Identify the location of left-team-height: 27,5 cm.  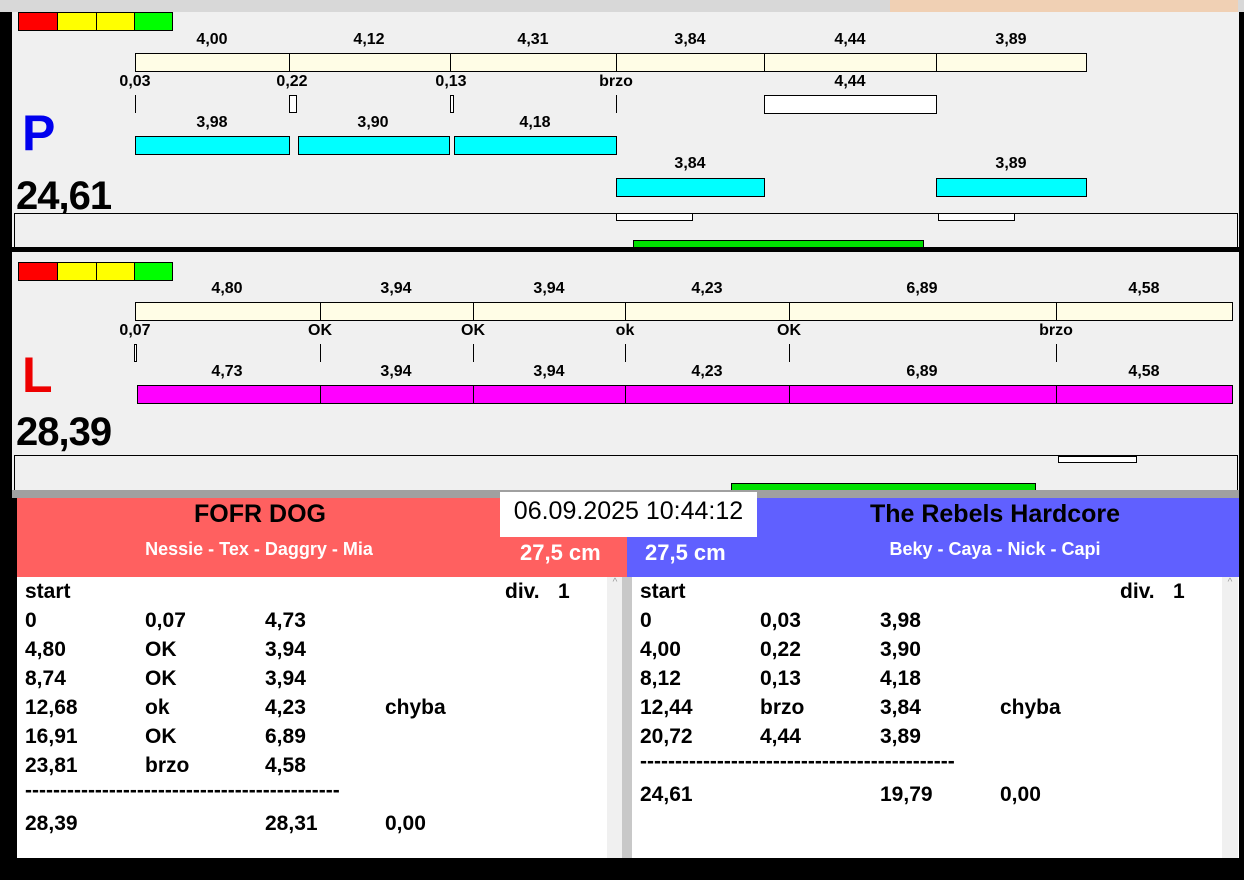
(560, 552).